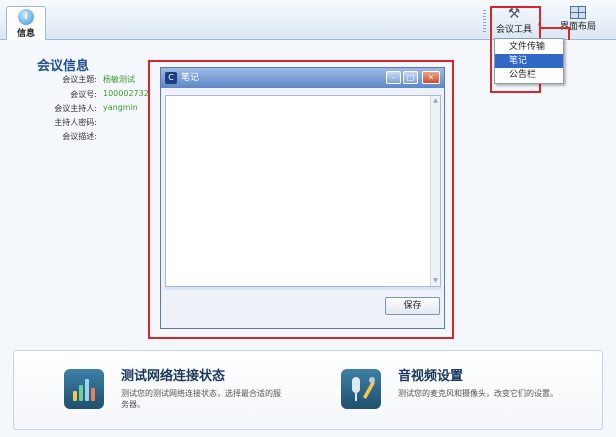 The image size is (616, 437). I want to click on save-button: 保存, so click(412, 306).